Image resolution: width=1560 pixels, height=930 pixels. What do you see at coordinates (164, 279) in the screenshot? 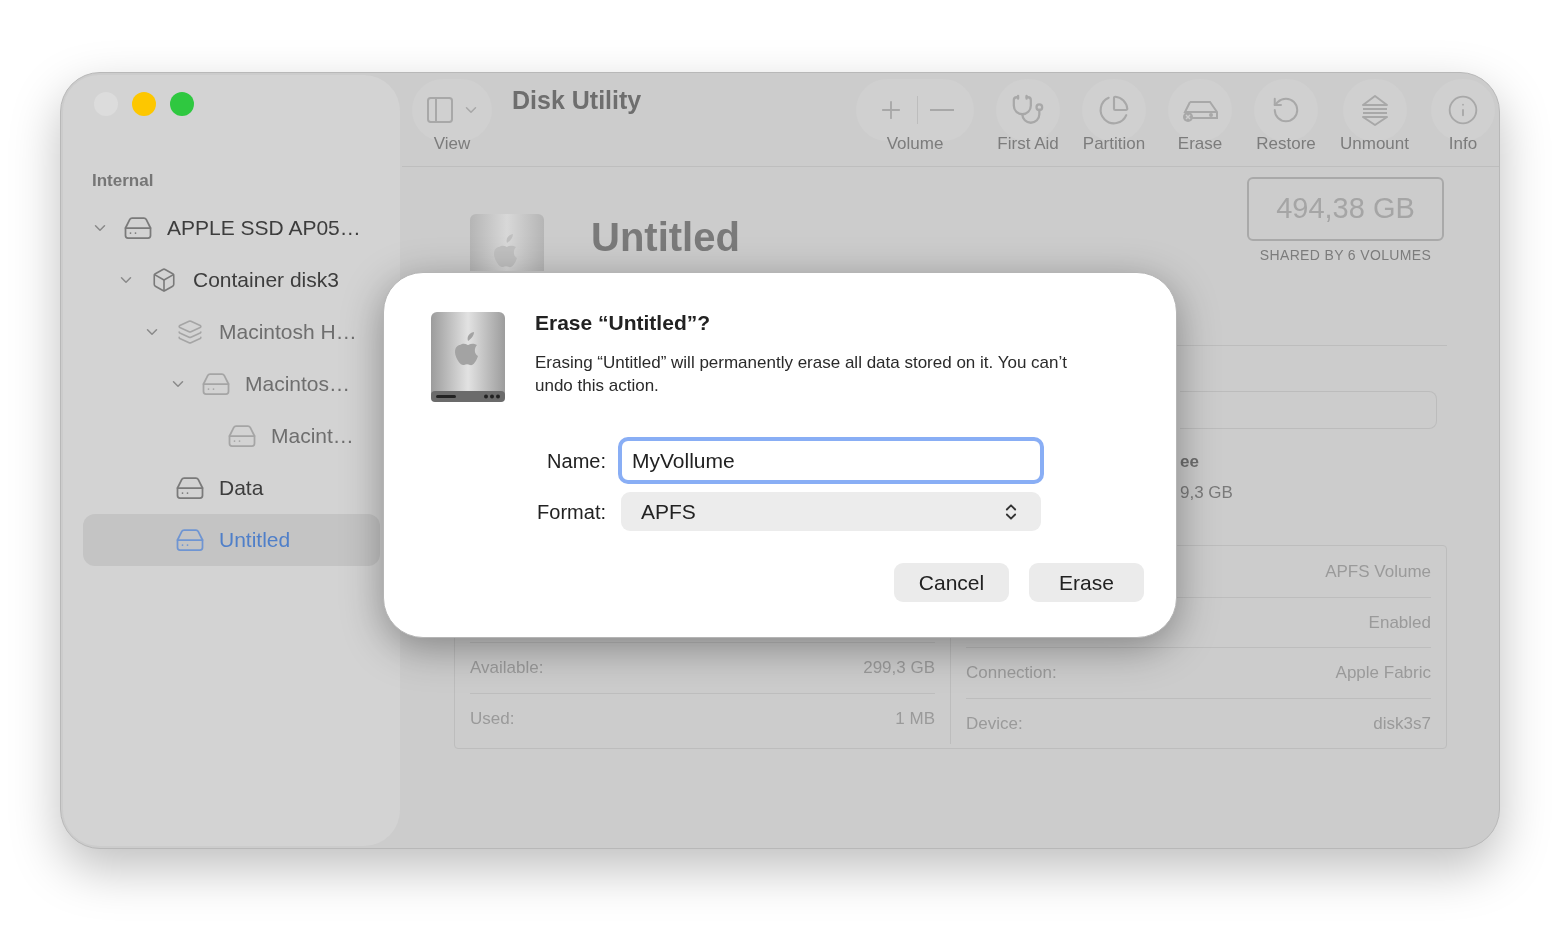
I see `cube-icon` at bounding box center [164, 279].